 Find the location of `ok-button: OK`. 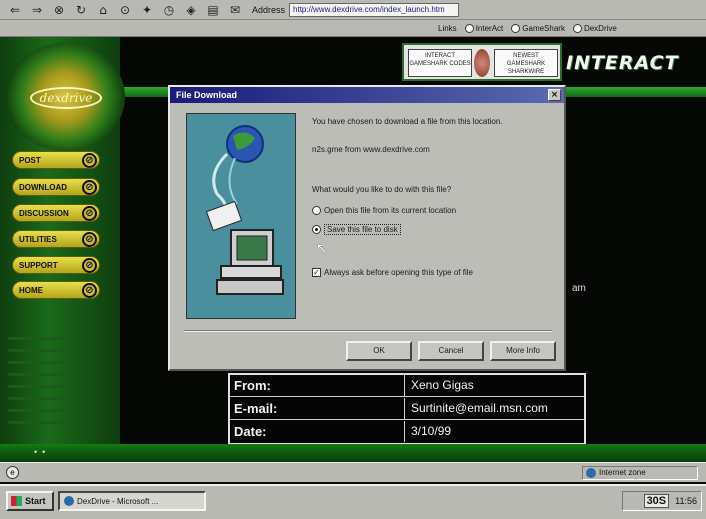

ok-button: OK is located at coordinates (379, 351).